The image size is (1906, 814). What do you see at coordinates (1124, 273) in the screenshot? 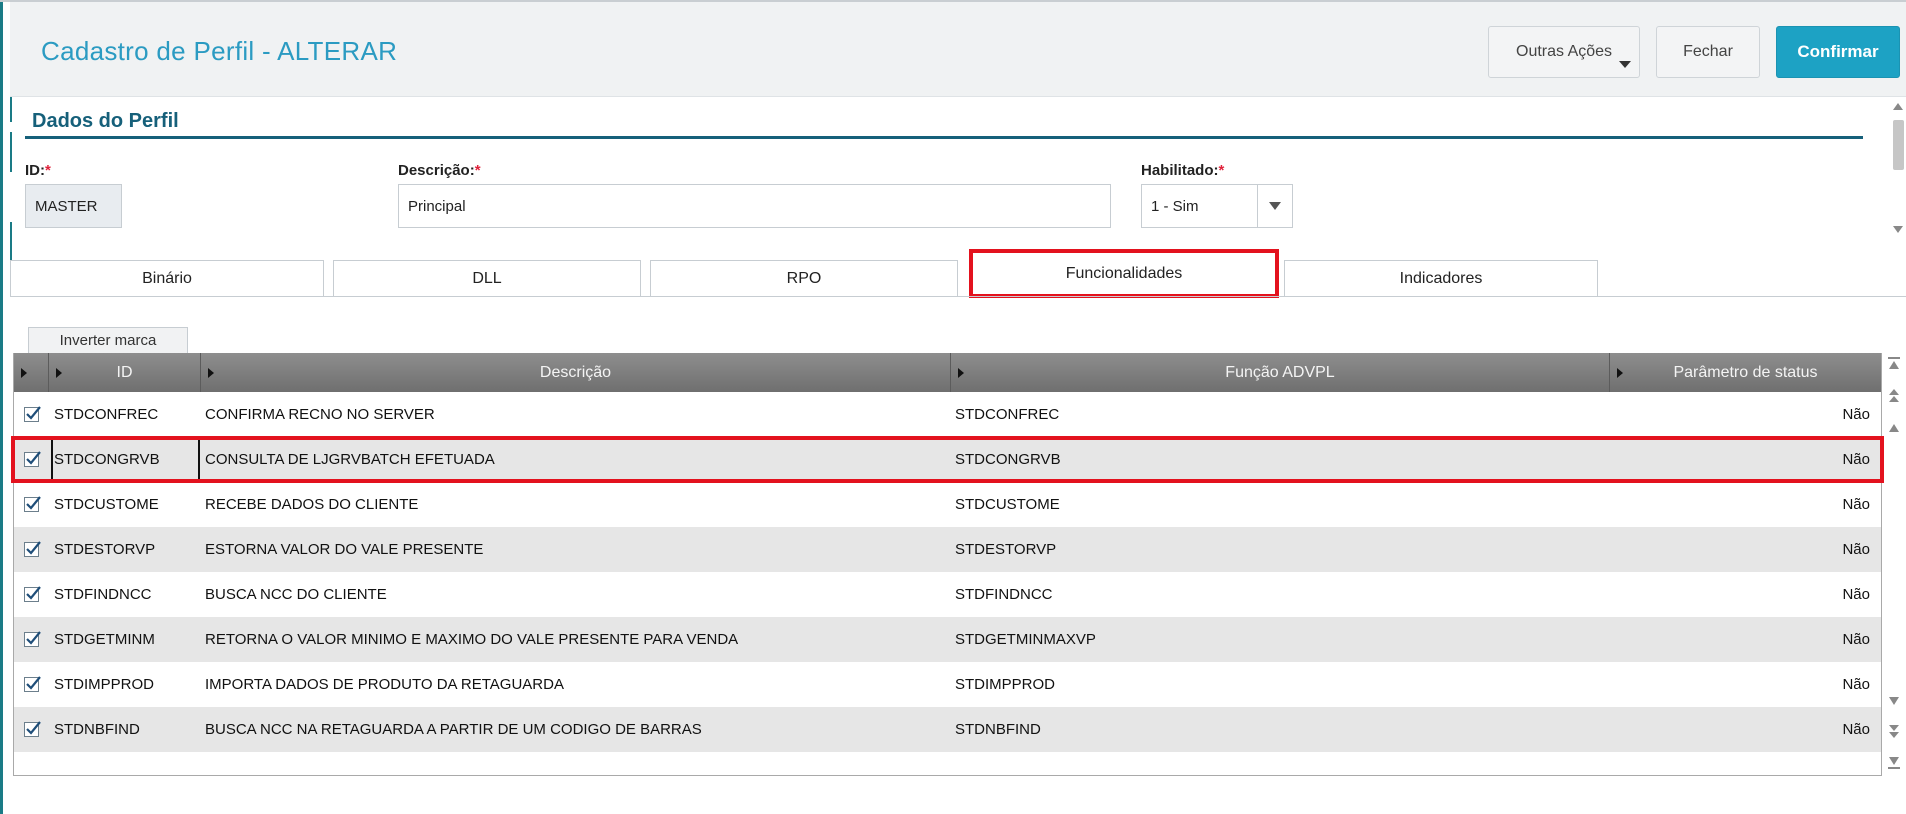
I see `tab-funcionalidades: Funcionalidades` at bounding box center [1124, 273].